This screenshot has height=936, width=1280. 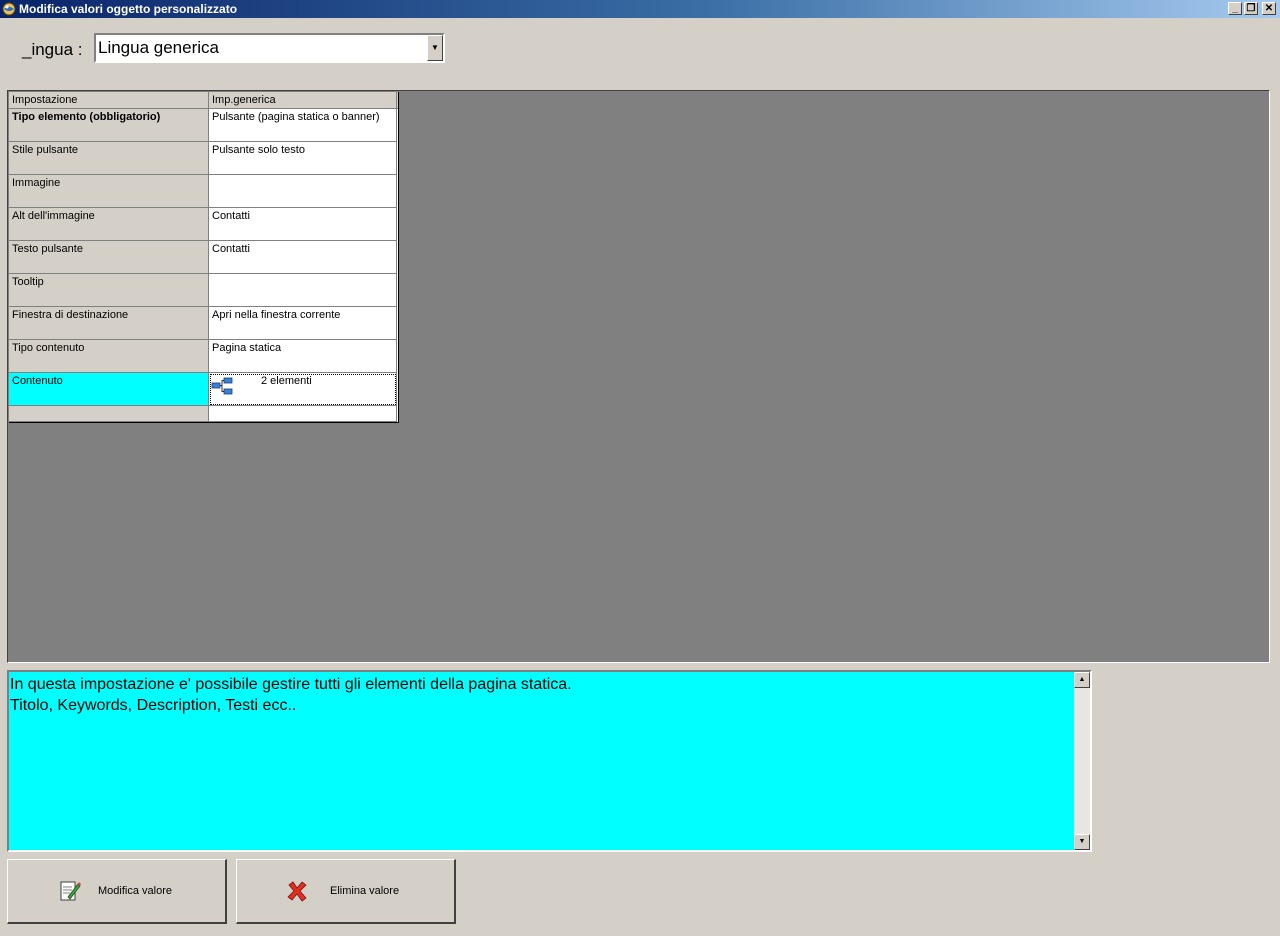 I want to click on row-key: Contenuto, so click(x=109, y=389).